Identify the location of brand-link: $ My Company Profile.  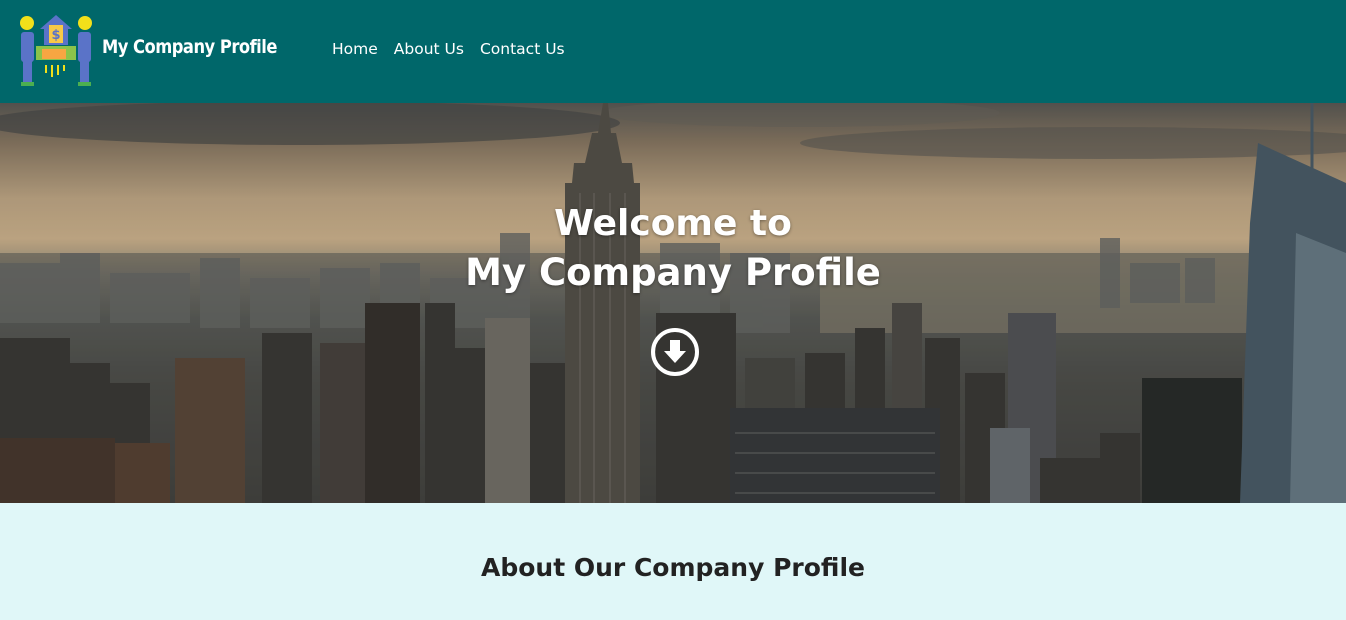
(161, 51).